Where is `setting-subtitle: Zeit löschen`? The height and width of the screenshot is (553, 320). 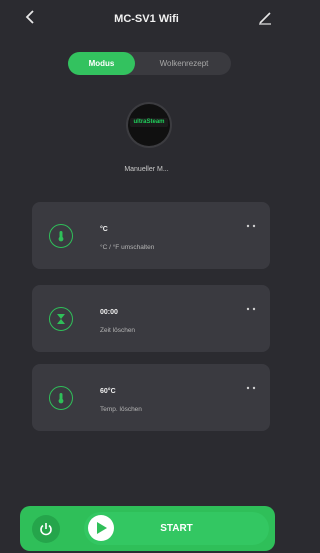 setting-subtitle: Zeit löschen is located at coordinates (118, 330).